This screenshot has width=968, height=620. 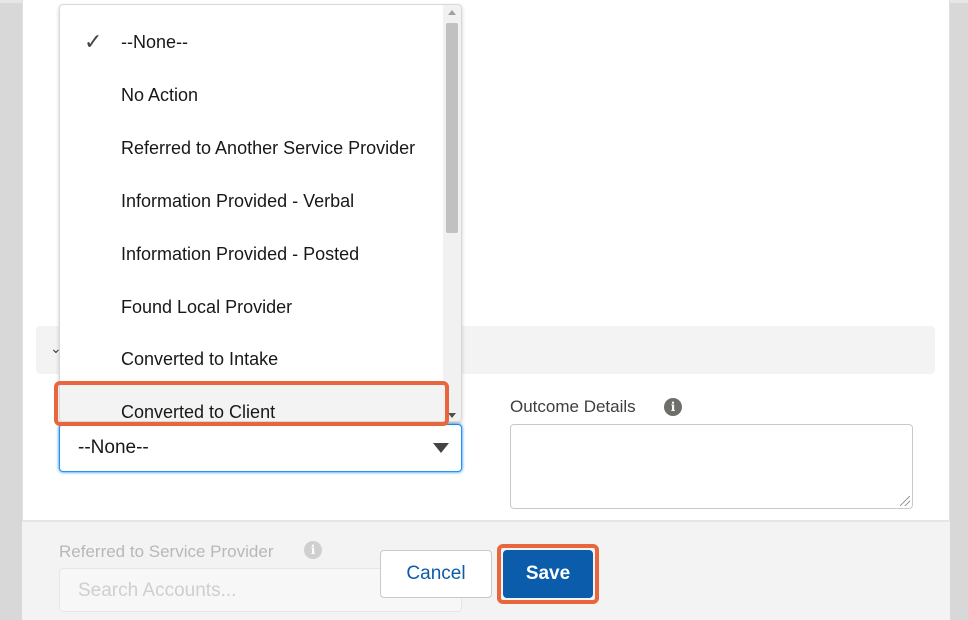 What do you see at coordinates (452, 128) in the screenshot?
I see `scroll-thumb` at bounding box center [452, 128].